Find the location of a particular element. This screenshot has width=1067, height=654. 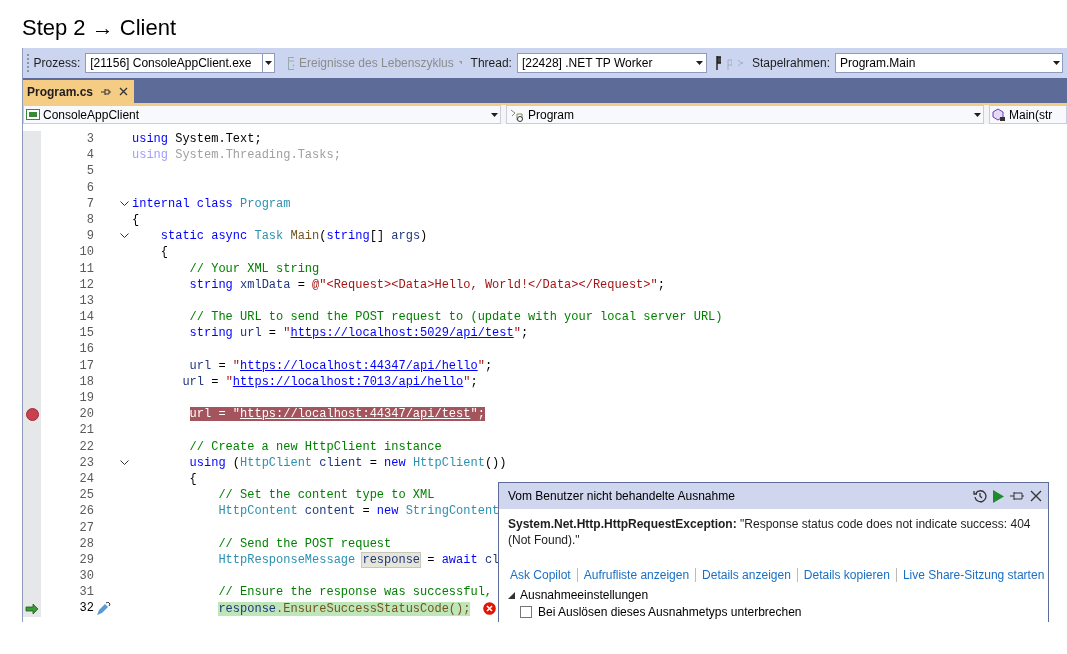

line-number: 13 is located at coordinates (86, 301).